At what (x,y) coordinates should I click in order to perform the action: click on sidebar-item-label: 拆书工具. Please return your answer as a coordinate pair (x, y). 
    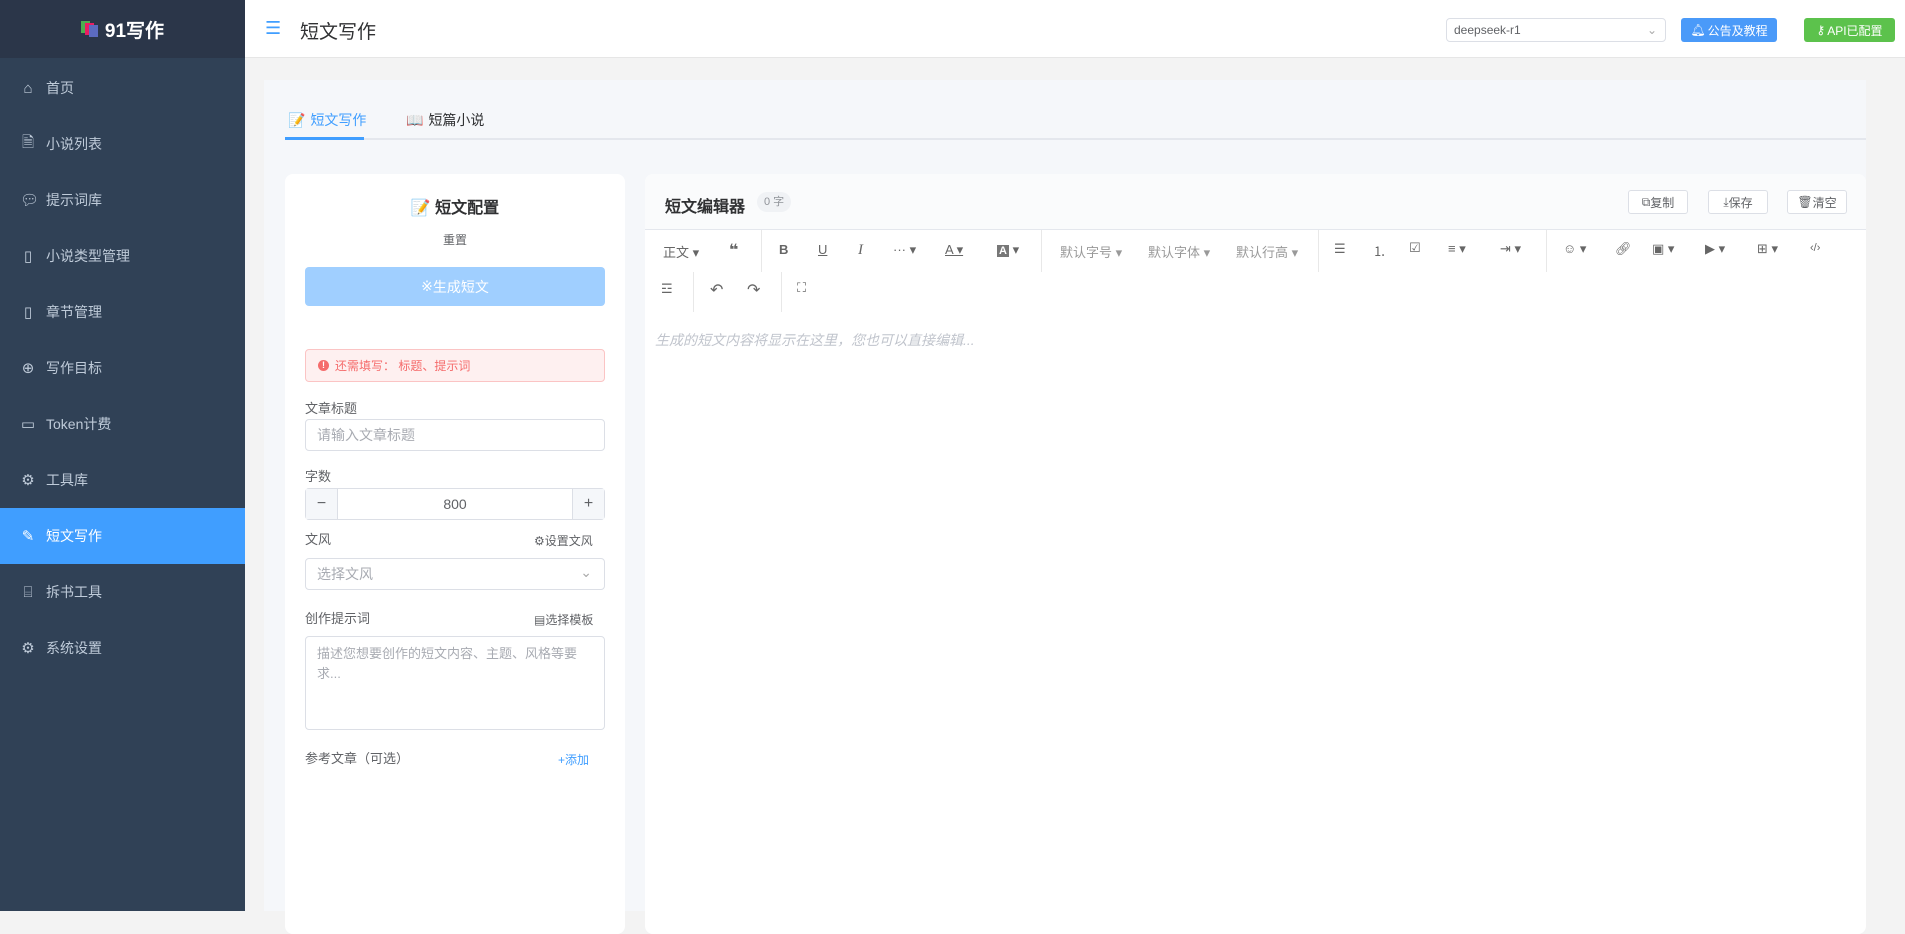
    Looking at the image, I should click on (74, 592).